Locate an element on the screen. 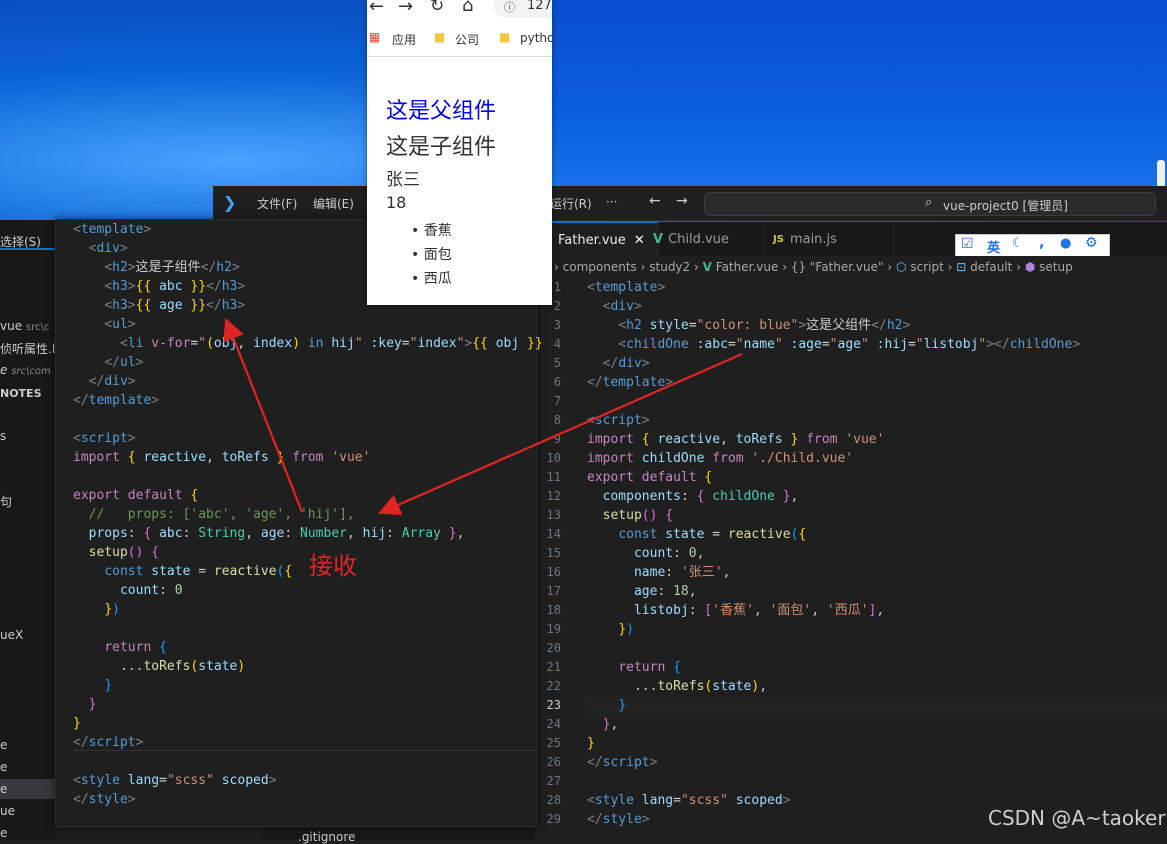  watermark: CSDN @A~taoker is located at coordinates (1077, 818).